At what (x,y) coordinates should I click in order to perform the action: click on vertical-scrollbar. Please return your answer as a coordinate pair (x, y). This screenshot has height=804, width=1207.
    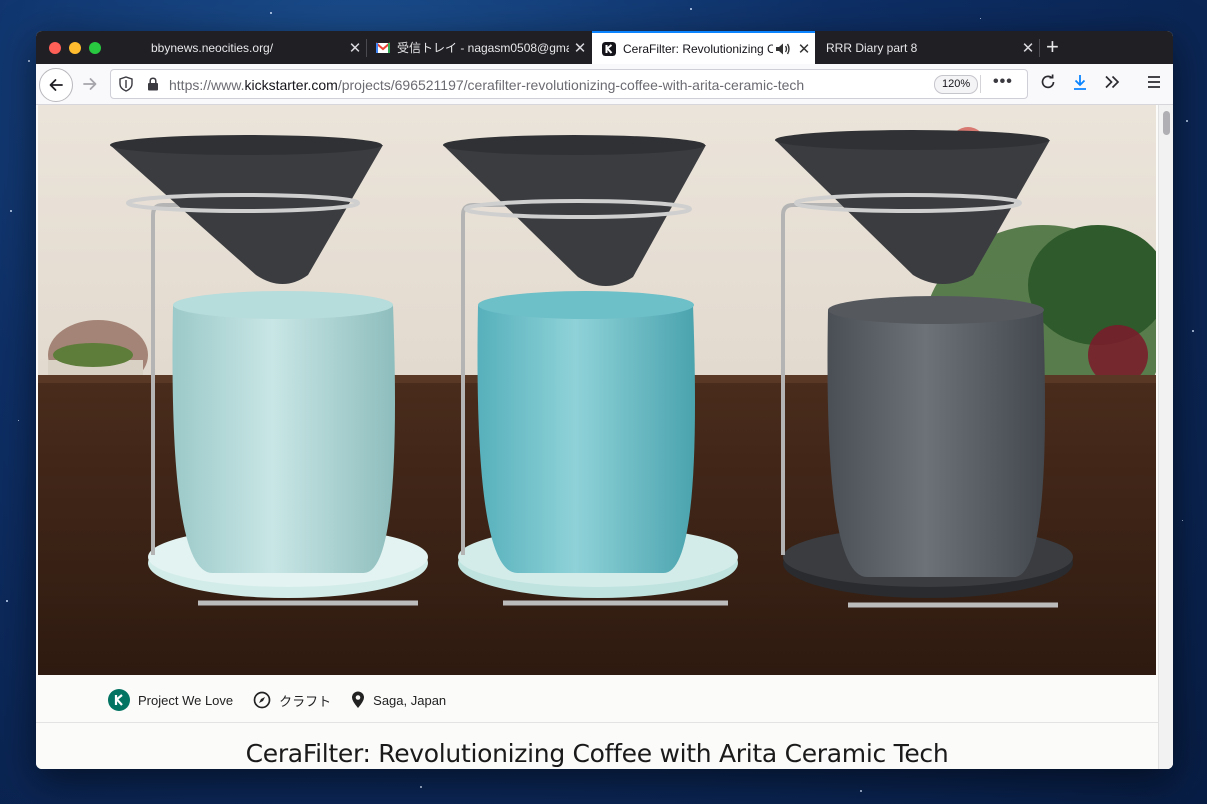
    Looking at the image, I should click on (1165, 437).